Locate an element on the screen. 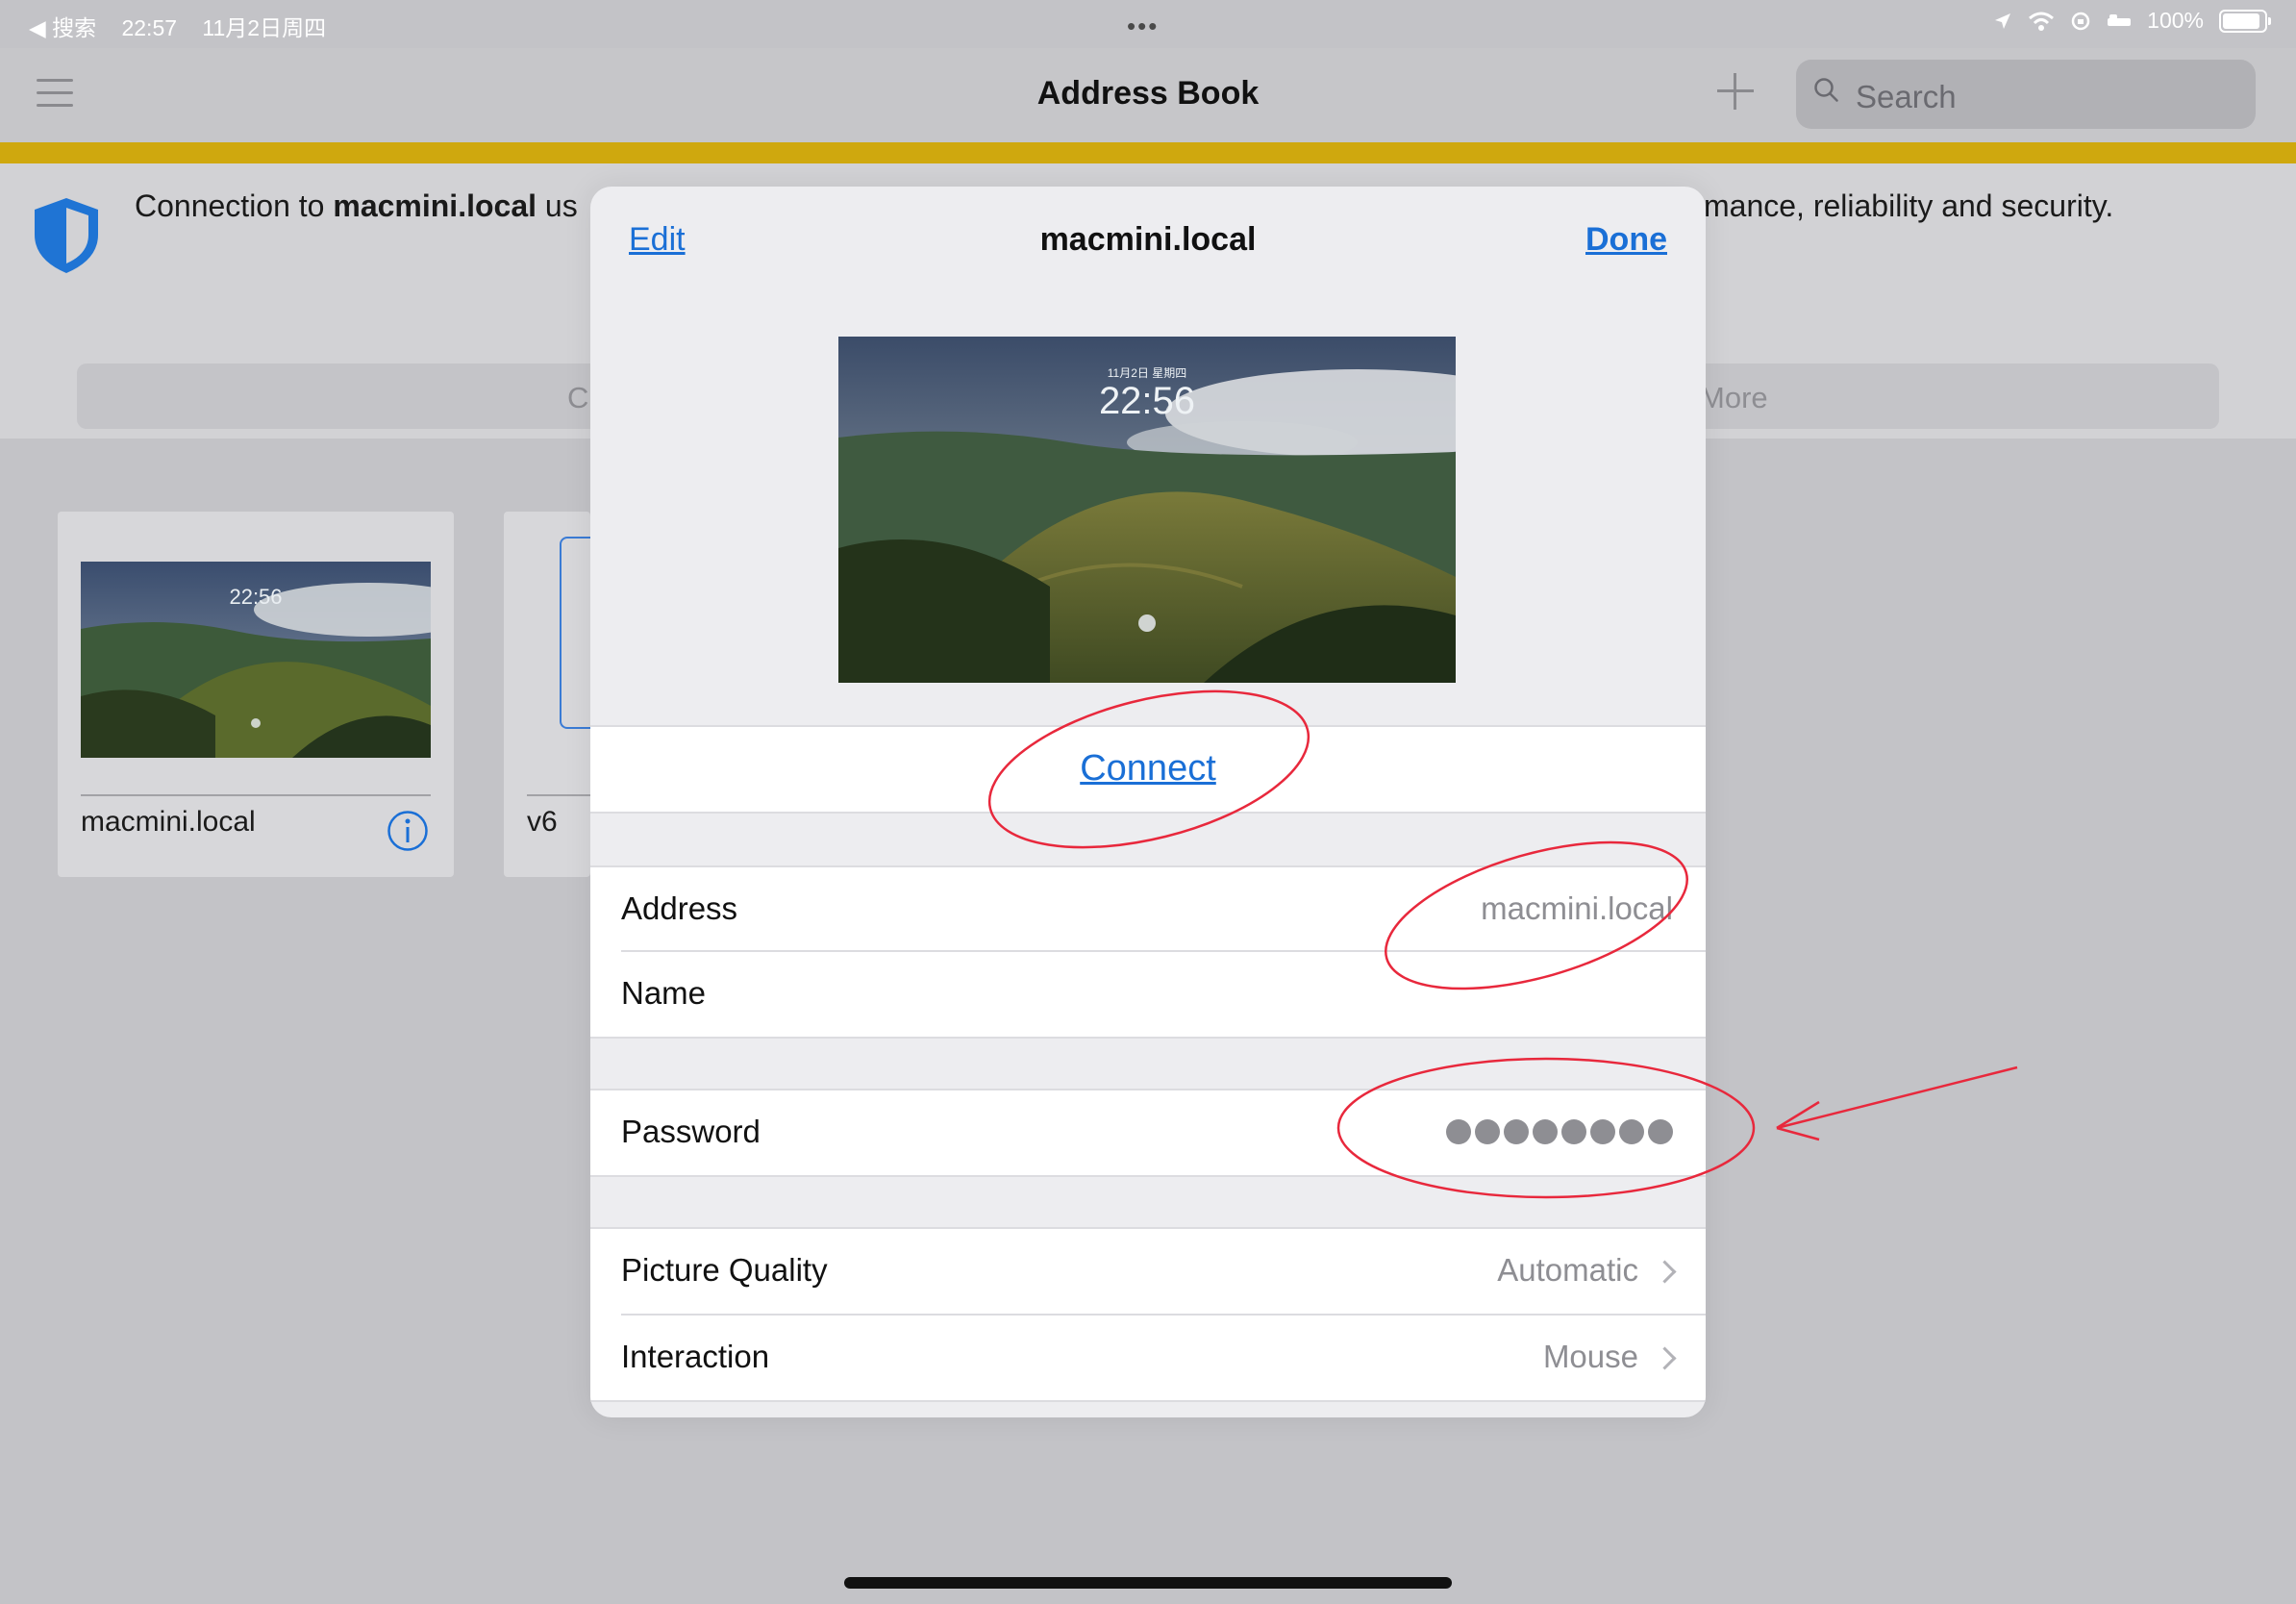  status-time: 22:57 is located at coordinates (149, 27).